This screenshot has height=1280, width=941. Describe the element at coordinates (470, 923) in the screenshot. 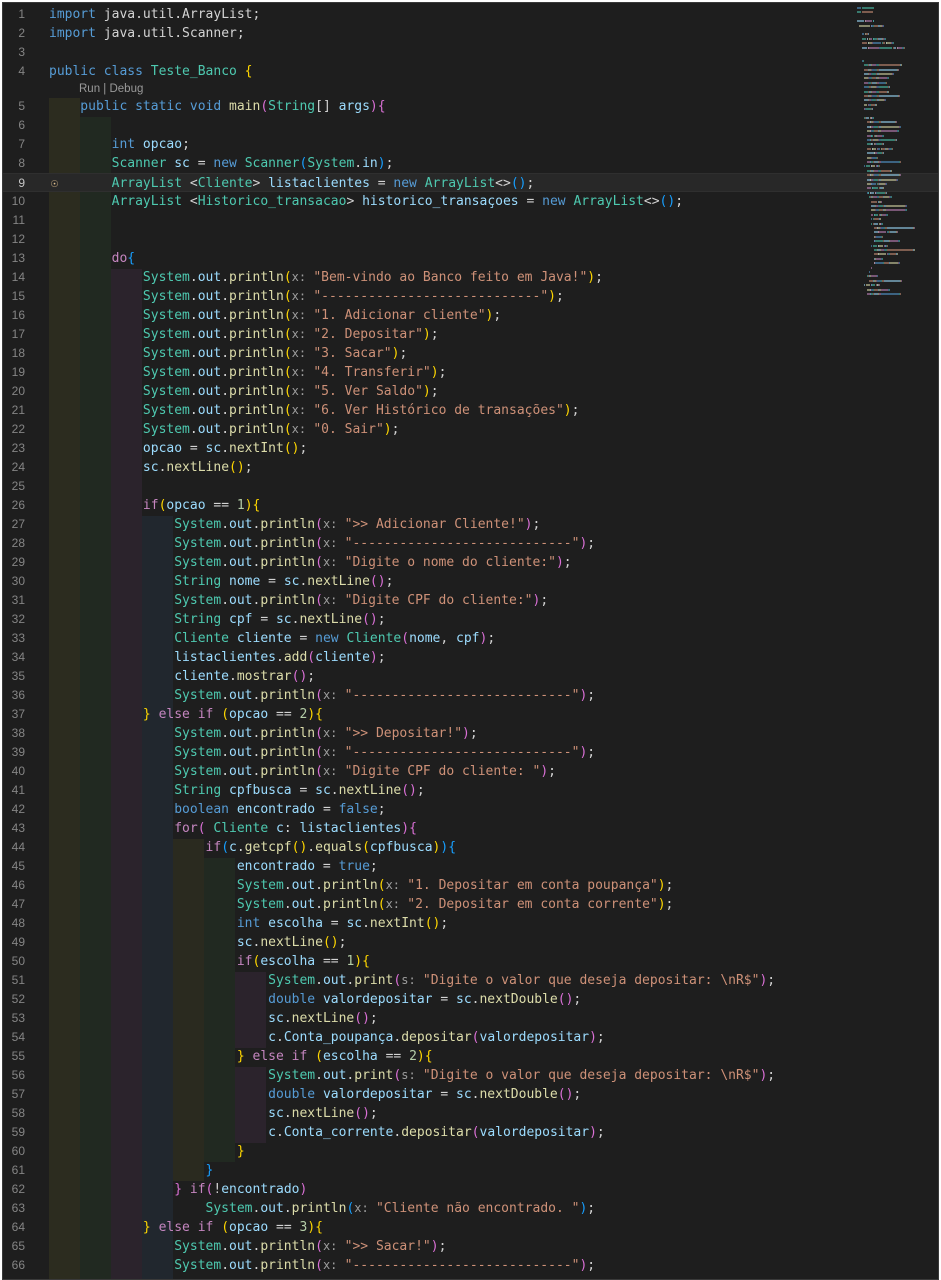

I see `code-line: 48 int escolha = sc.nextInt();` at that location.